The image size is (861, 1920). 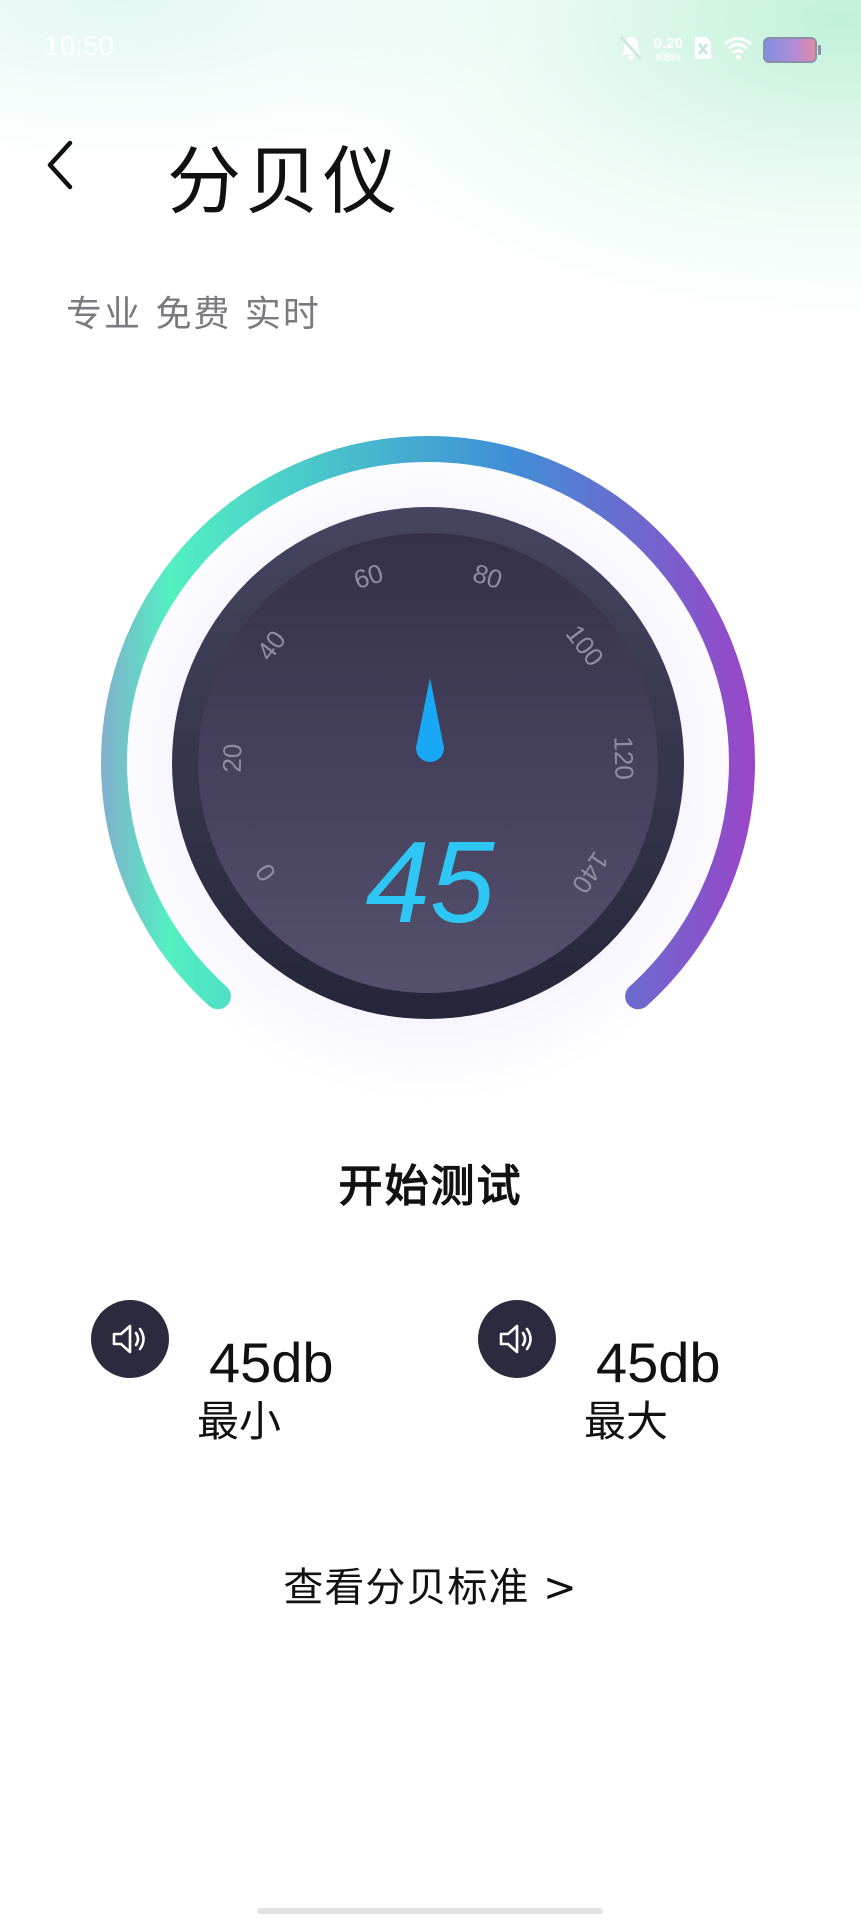 I want to click on page-title: 分贝仪, so click(x=284, y=182).